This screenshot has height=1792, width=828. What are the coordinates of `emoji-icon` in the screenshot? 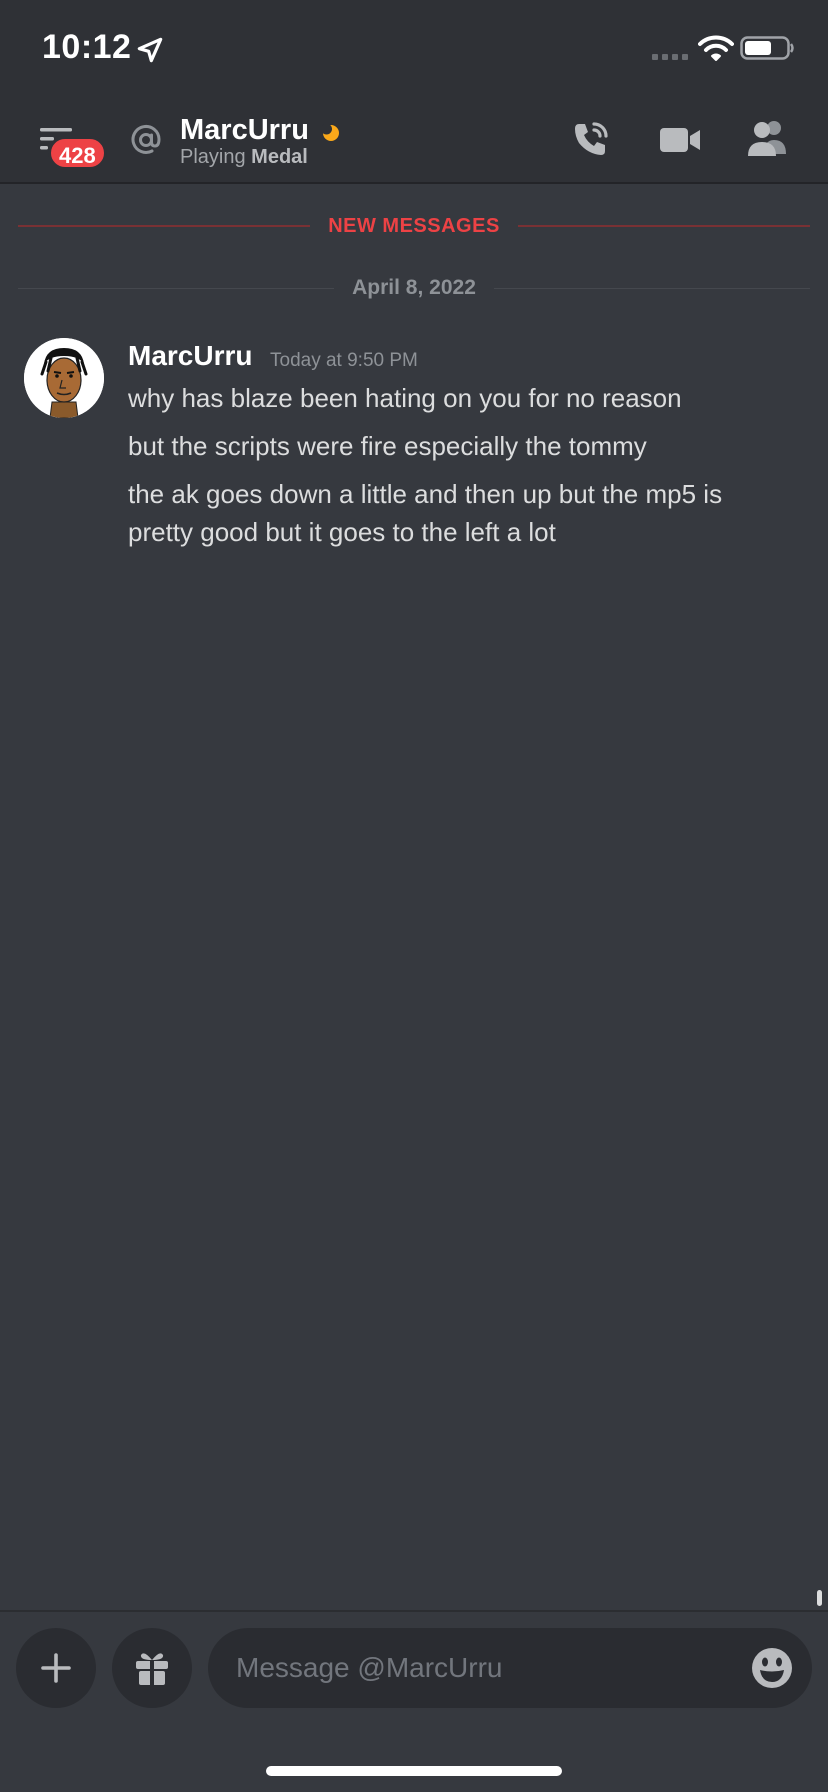 It's located at (772, 1668).